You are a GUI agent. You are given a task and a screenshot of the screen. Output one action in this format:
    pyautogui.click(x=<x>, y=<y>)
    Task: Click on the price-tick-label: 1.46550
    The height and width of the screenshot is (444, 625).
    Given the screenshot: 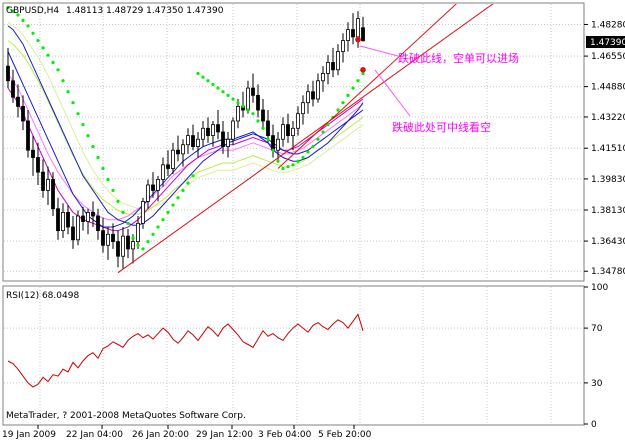 What is the action you would take?
    pyautogui.click(x=608, y=57)
    